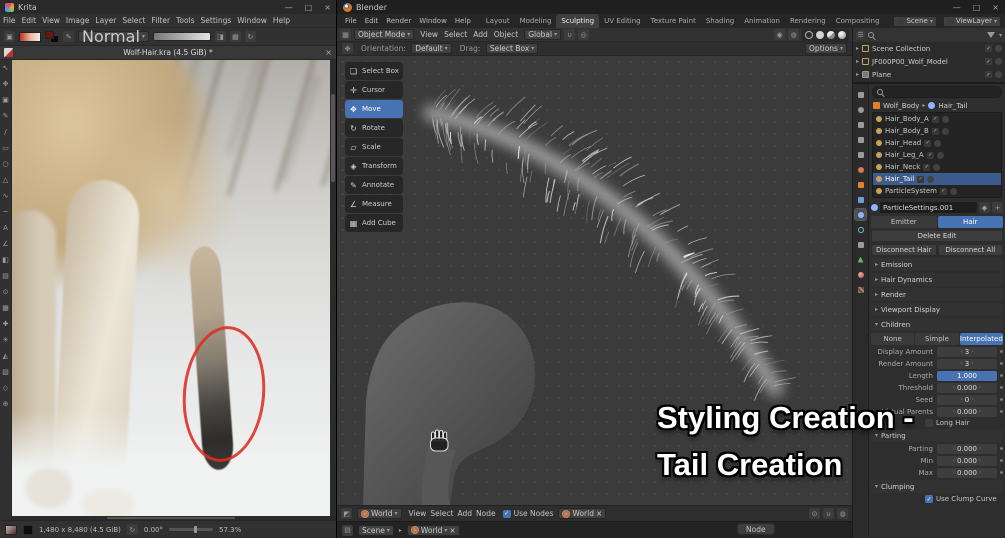 The image size is (1005, 538). What do you see at coordinates (374, 90) in the screenshot?
I see `tool-button: ✛ Cursor` at bounding box center [374, 90].